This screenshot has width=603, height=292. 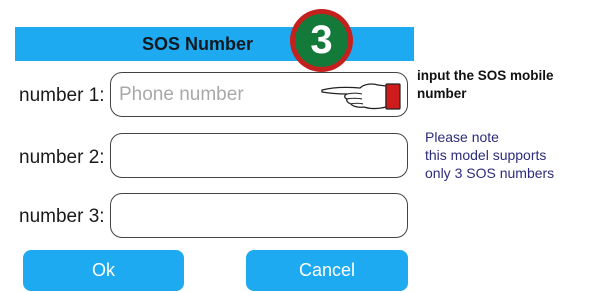 I want to click on dialog-title-bar: SOS Number, so click(x=214, y=44).